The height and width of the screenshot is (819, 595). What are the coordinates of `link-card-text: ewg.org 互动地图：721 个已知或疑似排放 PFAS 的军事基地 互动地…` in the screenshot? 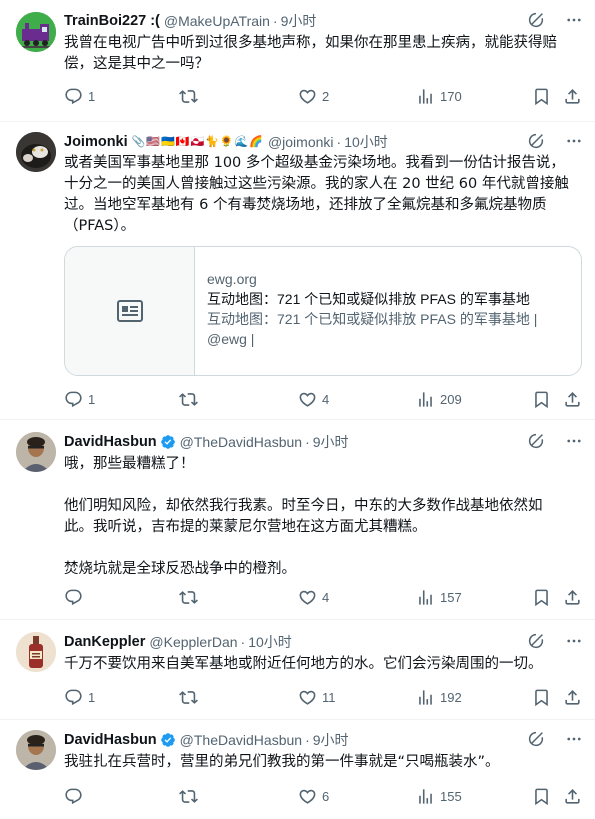 It's located at (372, 311).